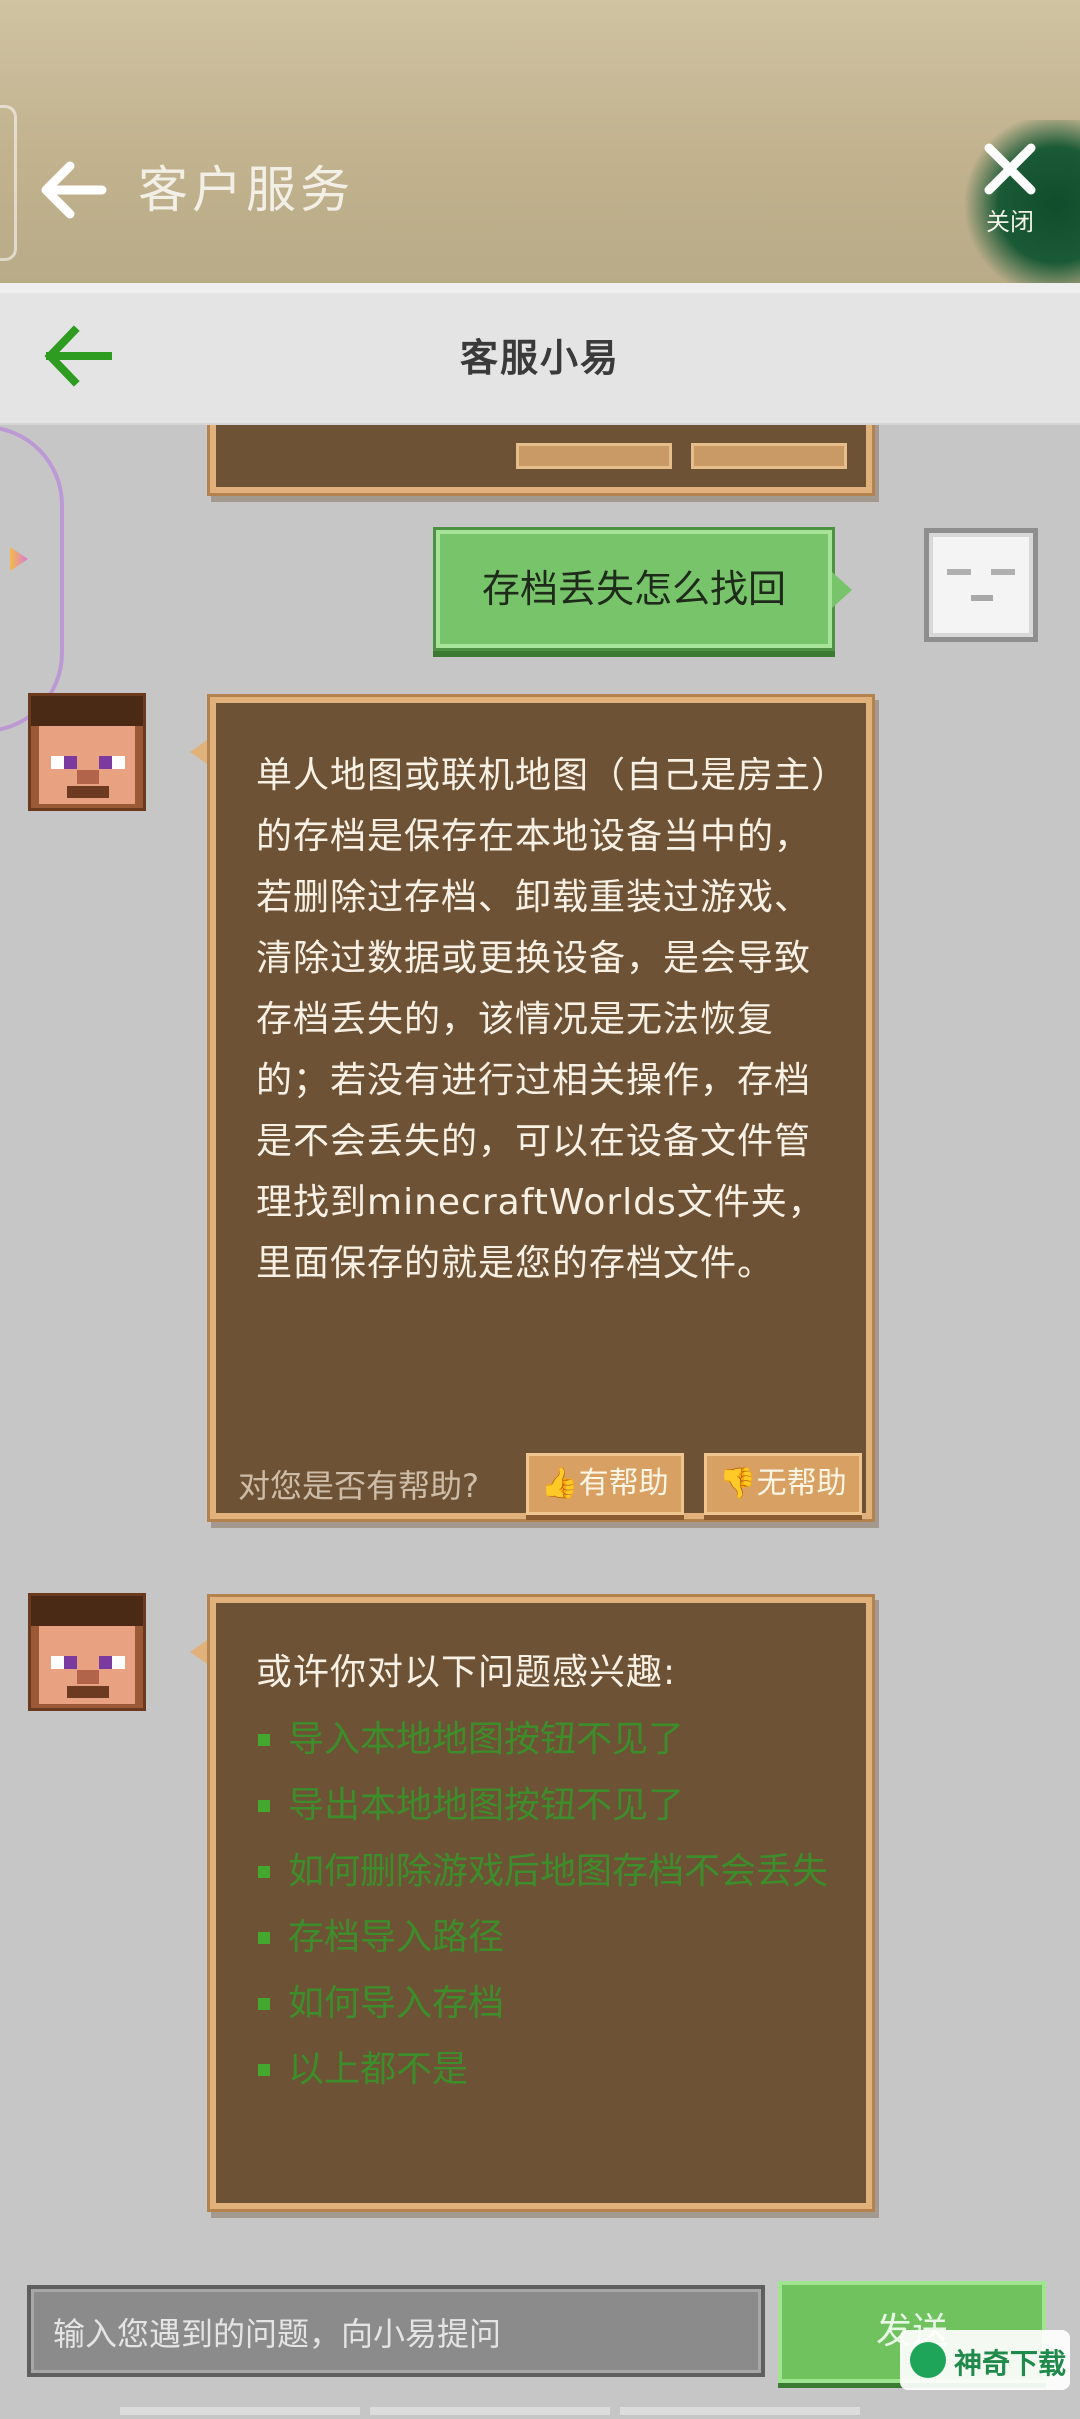  What do you see at coordinates (546, 1806) in the screenshot?
I see `suggestion-link: 导出本地地图按钮不见了` at bounding box center [546, 1806].